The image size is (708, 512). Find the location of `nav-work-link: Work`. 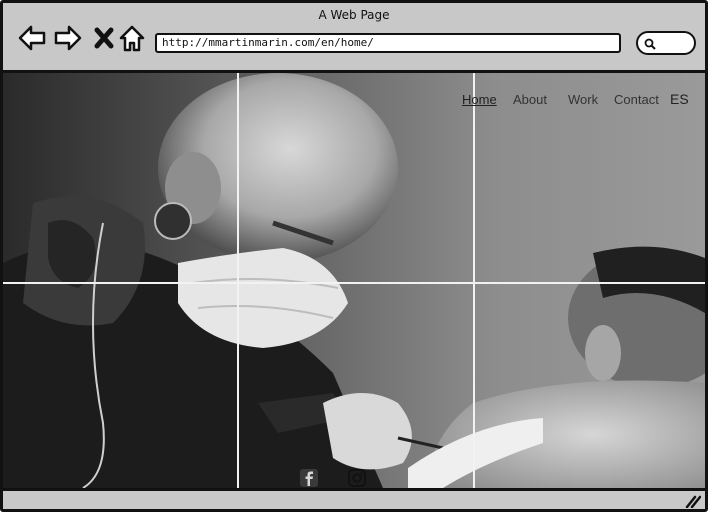

nav-work-link: Work is located at coordinates (583, 99).